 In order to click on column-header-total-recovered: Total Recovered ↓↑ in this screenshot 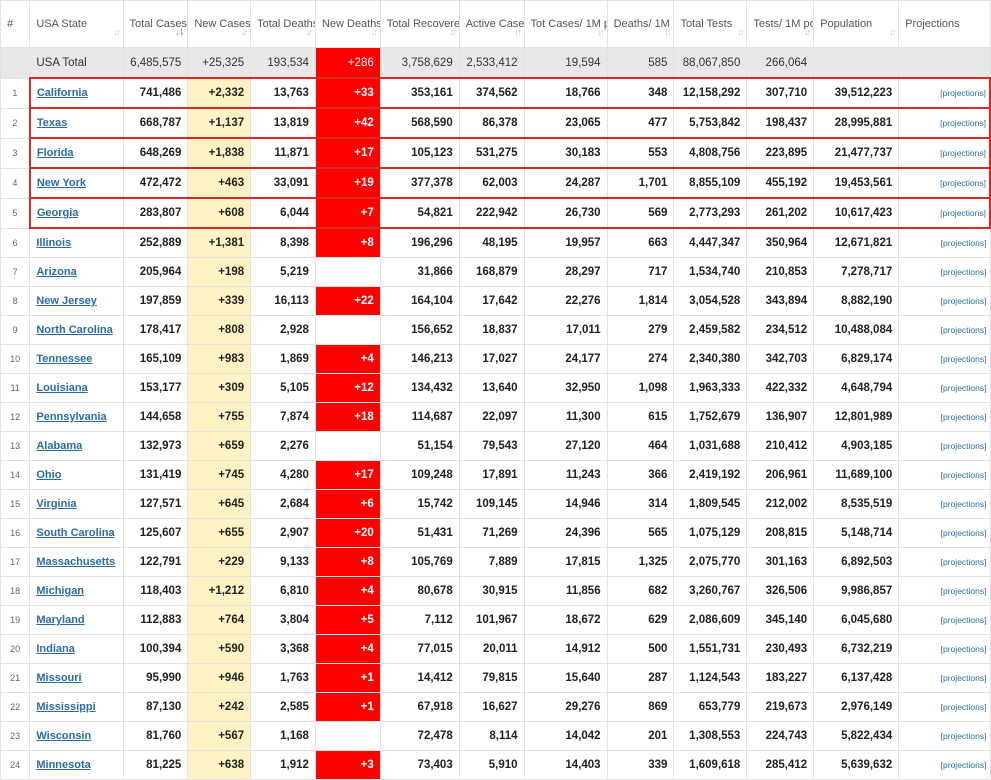, I will do `click(419, 24)`.